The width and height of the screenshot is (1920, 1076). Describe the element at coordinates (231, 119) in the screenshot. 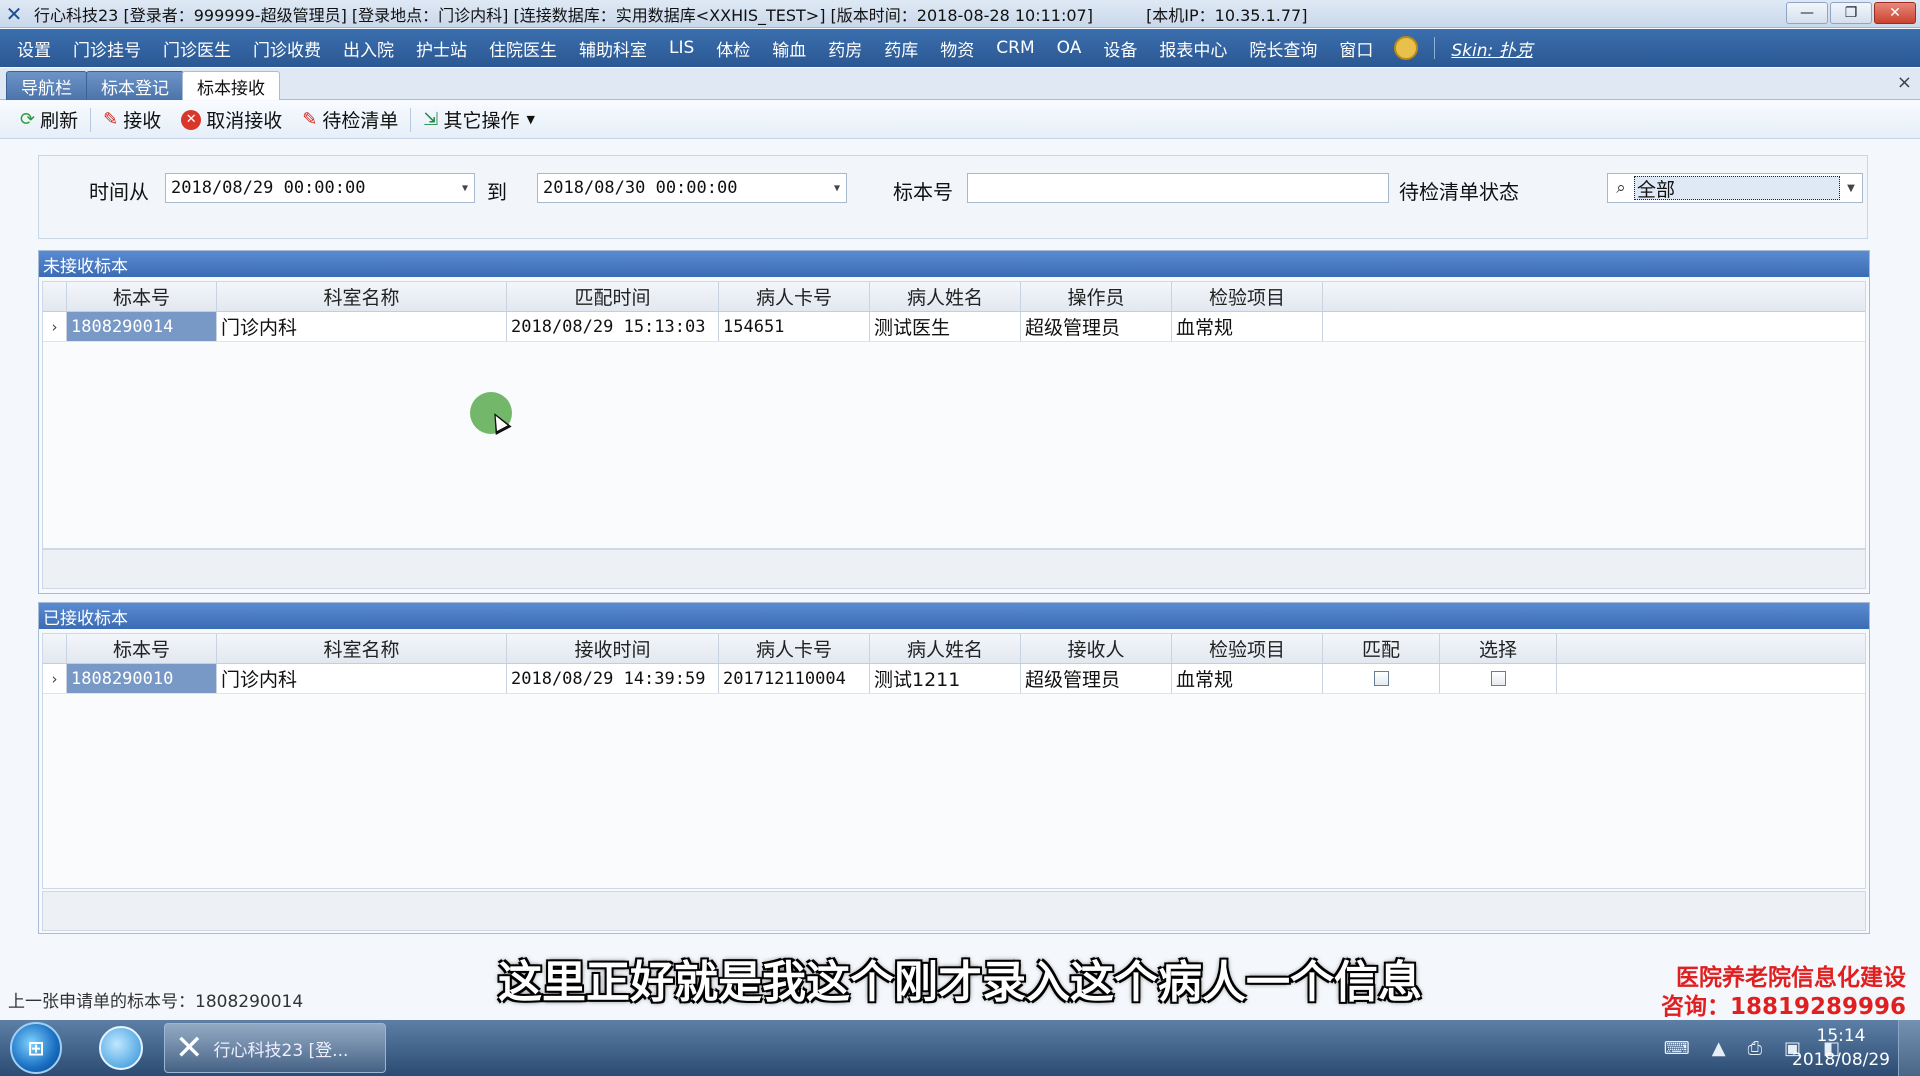

I see `cancel-receive-button: ✕ 取消接收` at that location.